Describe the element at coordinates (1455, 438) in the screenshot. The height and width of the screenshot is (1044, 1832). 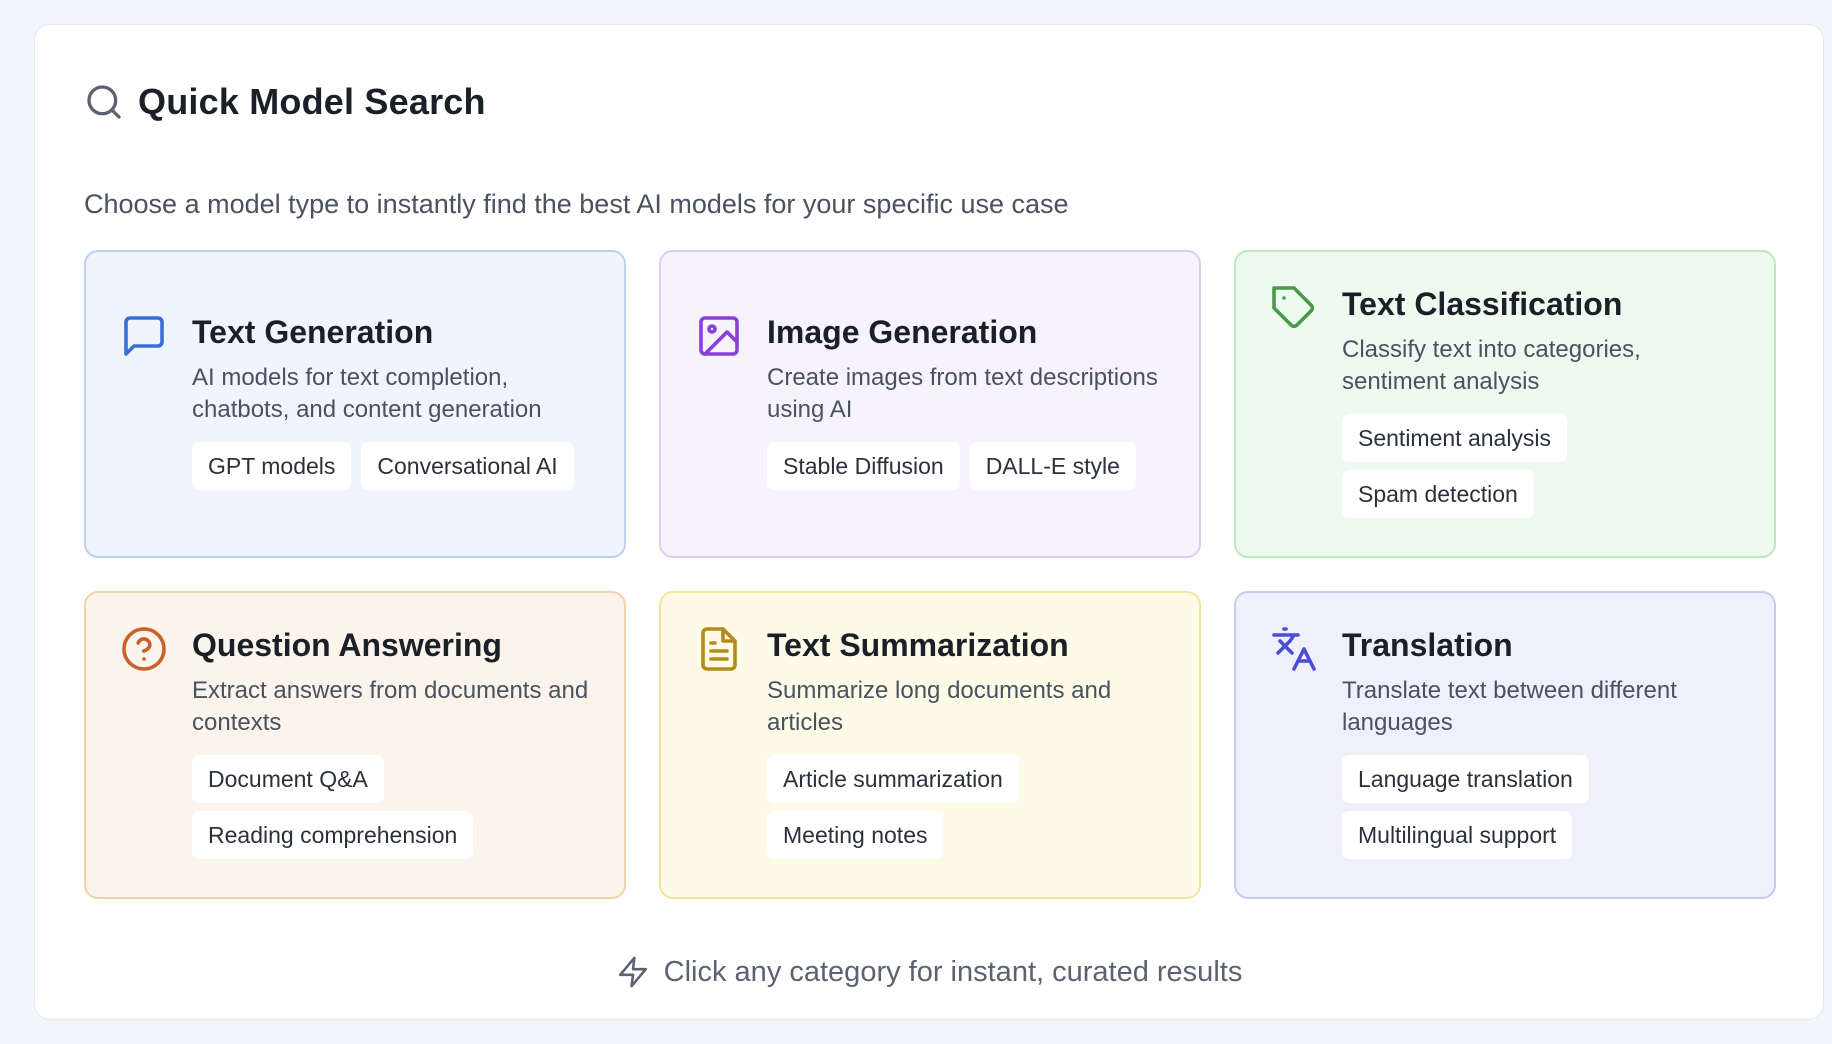
I see `card-tag: Sentiment analysis` at that location.